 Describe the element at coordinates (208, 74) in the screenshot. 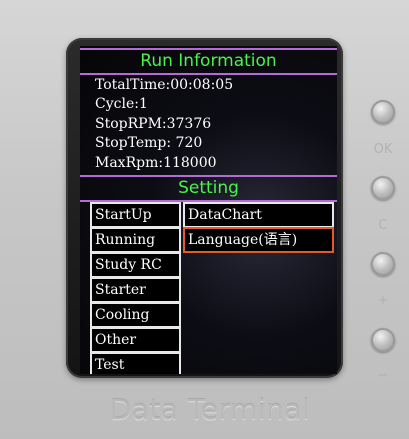

I see `run-info-divider` at that location.